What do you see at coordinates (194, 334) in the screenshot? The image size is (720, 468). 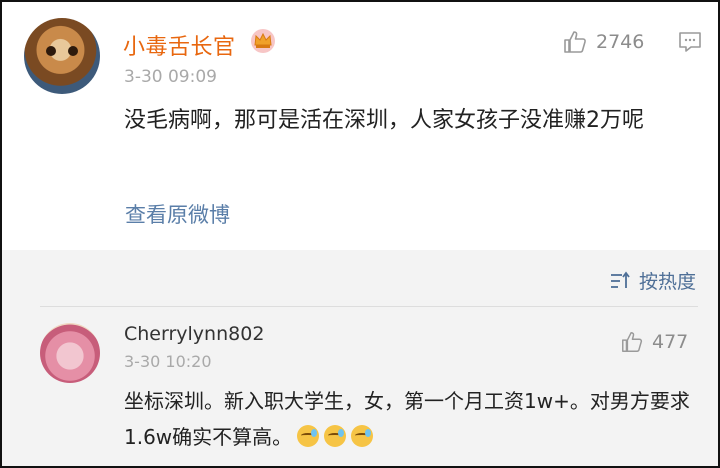 I see `reply-username: Cherrylynn802` at bounding box center [194, 334].